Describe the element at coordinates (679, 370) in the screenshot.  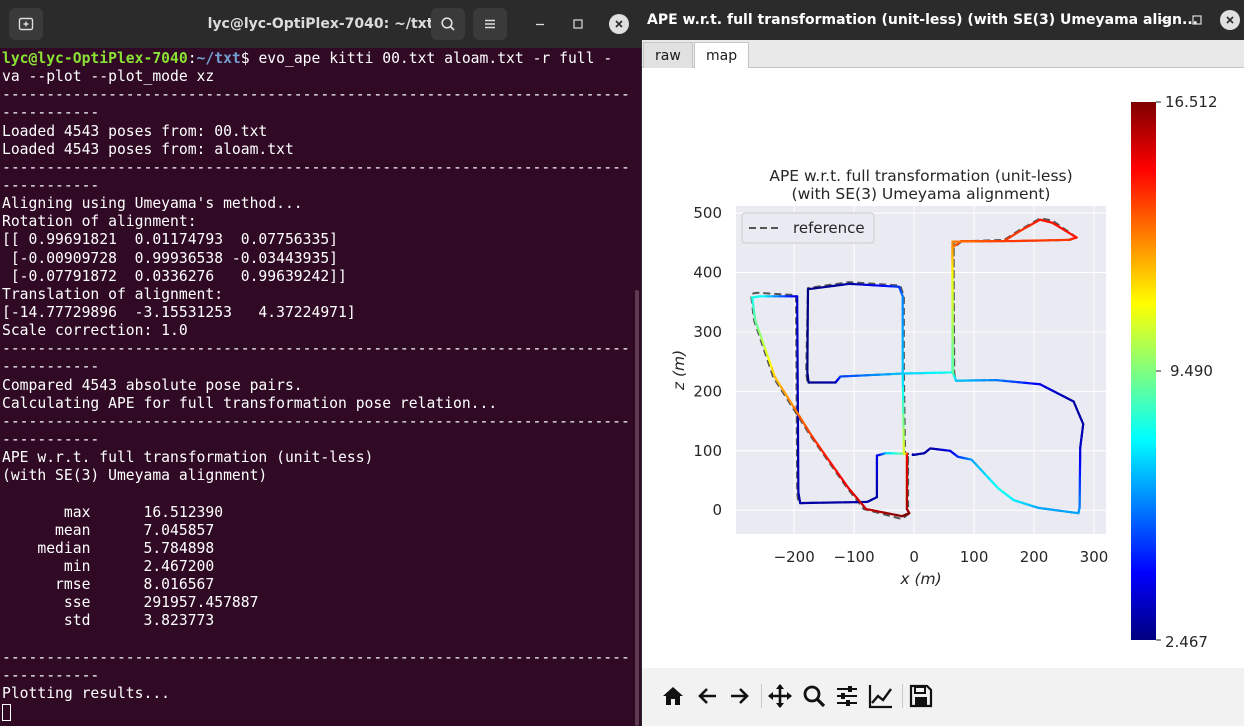
I see `y-axis-label: z (m)` at that location.